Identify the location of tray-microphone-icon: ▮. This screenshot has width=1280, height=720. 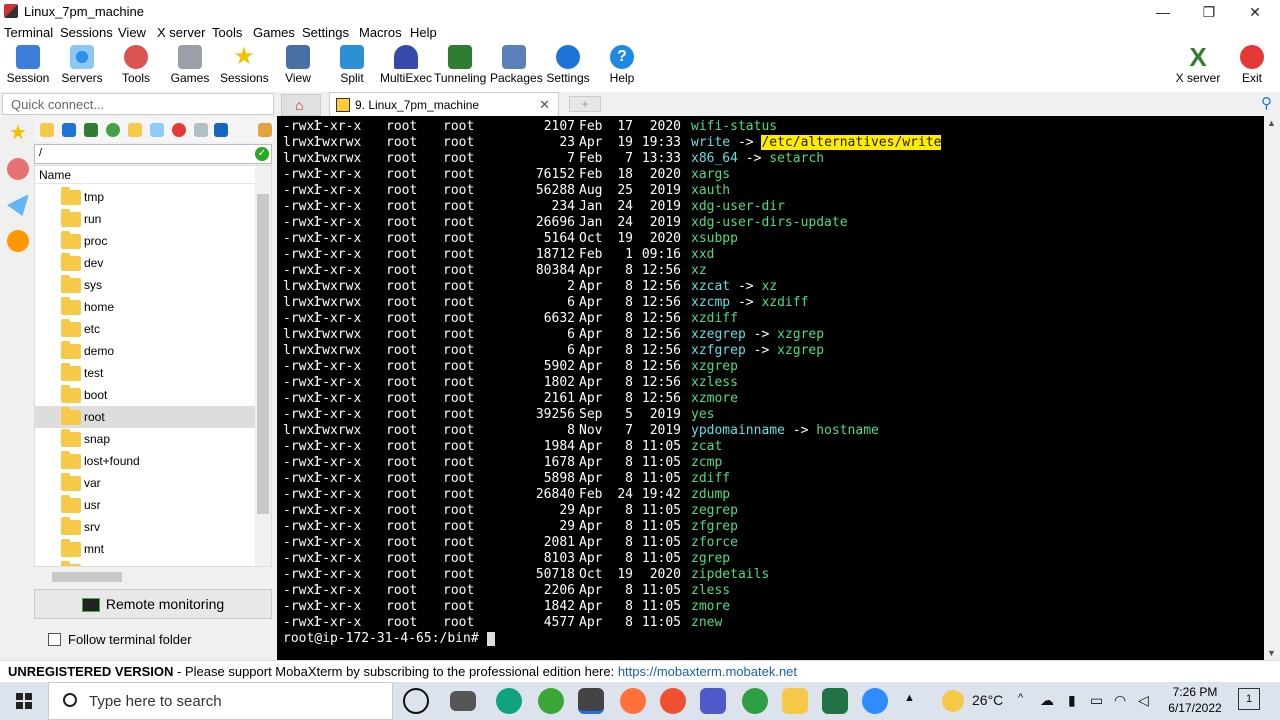
(1072, 700).